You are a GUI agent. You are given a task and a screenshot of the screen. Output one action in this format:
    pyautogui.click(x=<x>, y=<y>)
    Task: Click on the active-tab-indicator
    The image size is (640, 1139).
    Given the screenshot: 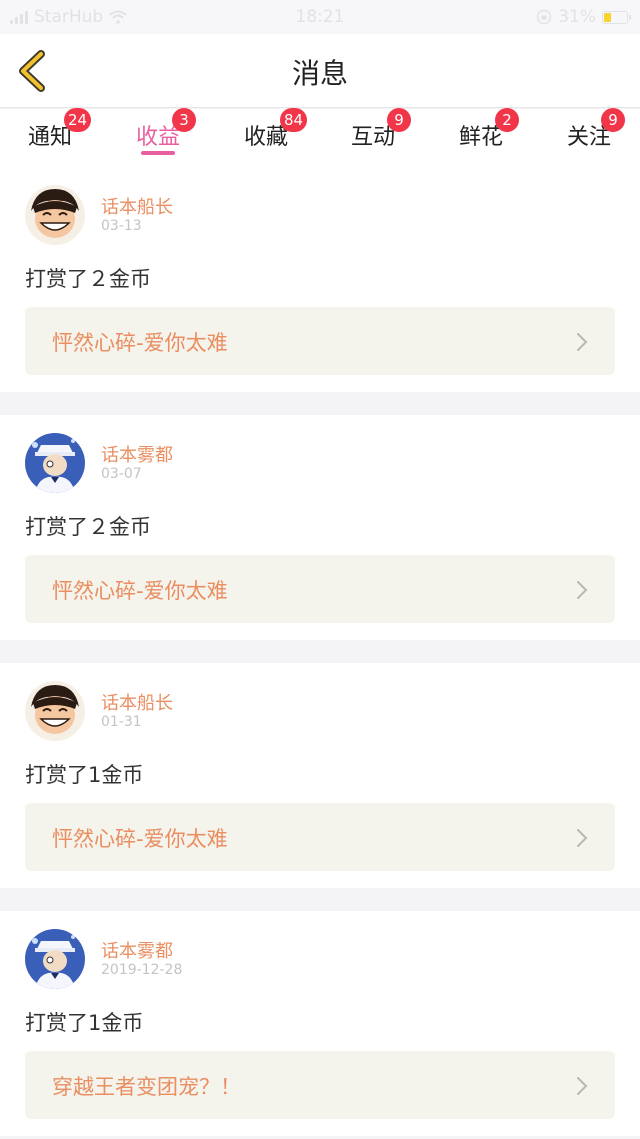 What is the action you would take?
    pyautogui.click(x=158, y=153)
    